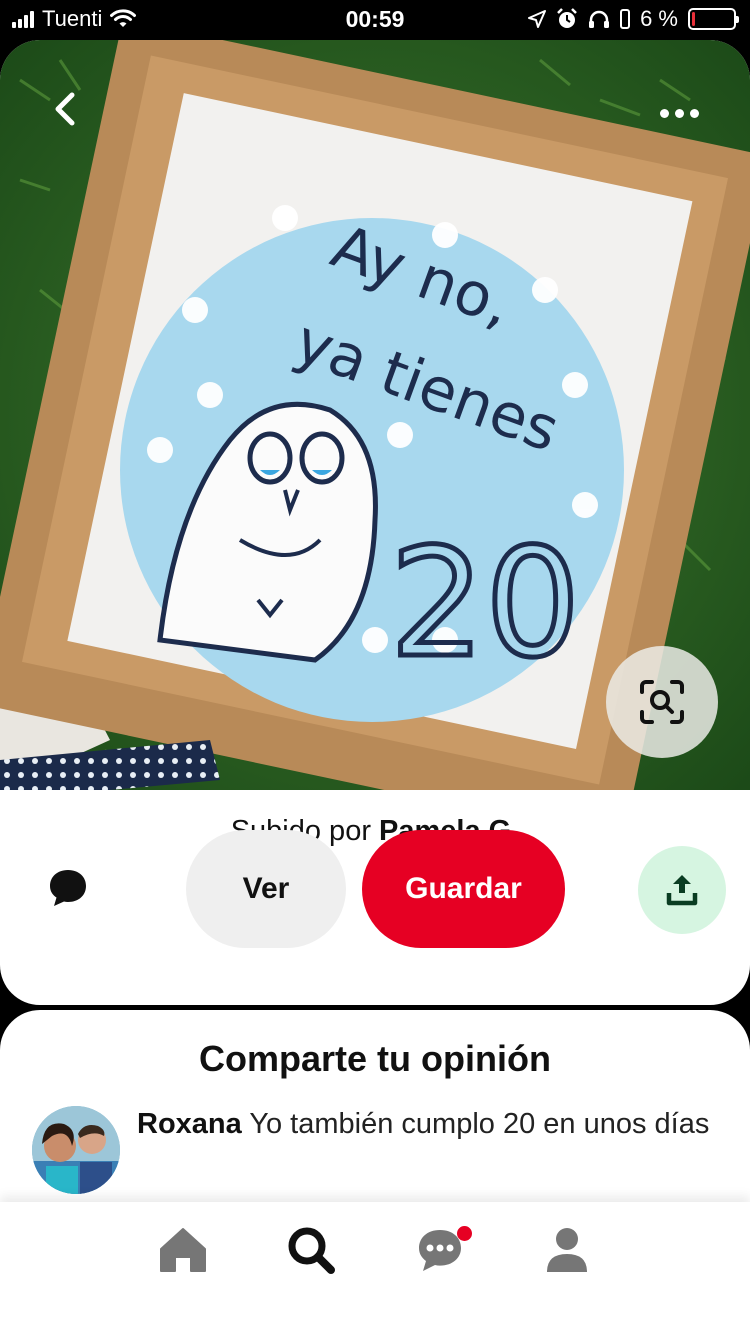  I want to click on home-icon, so click(183, 1250).